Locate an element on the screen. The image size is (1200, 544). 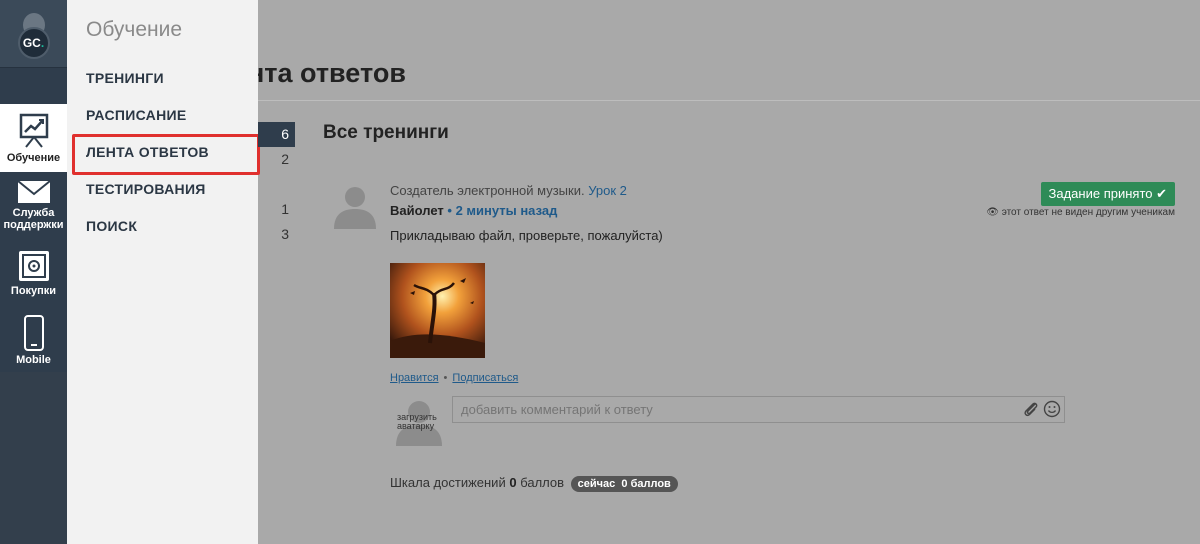
subscribe-link: Подписаться is located at coordinates (485, 378).